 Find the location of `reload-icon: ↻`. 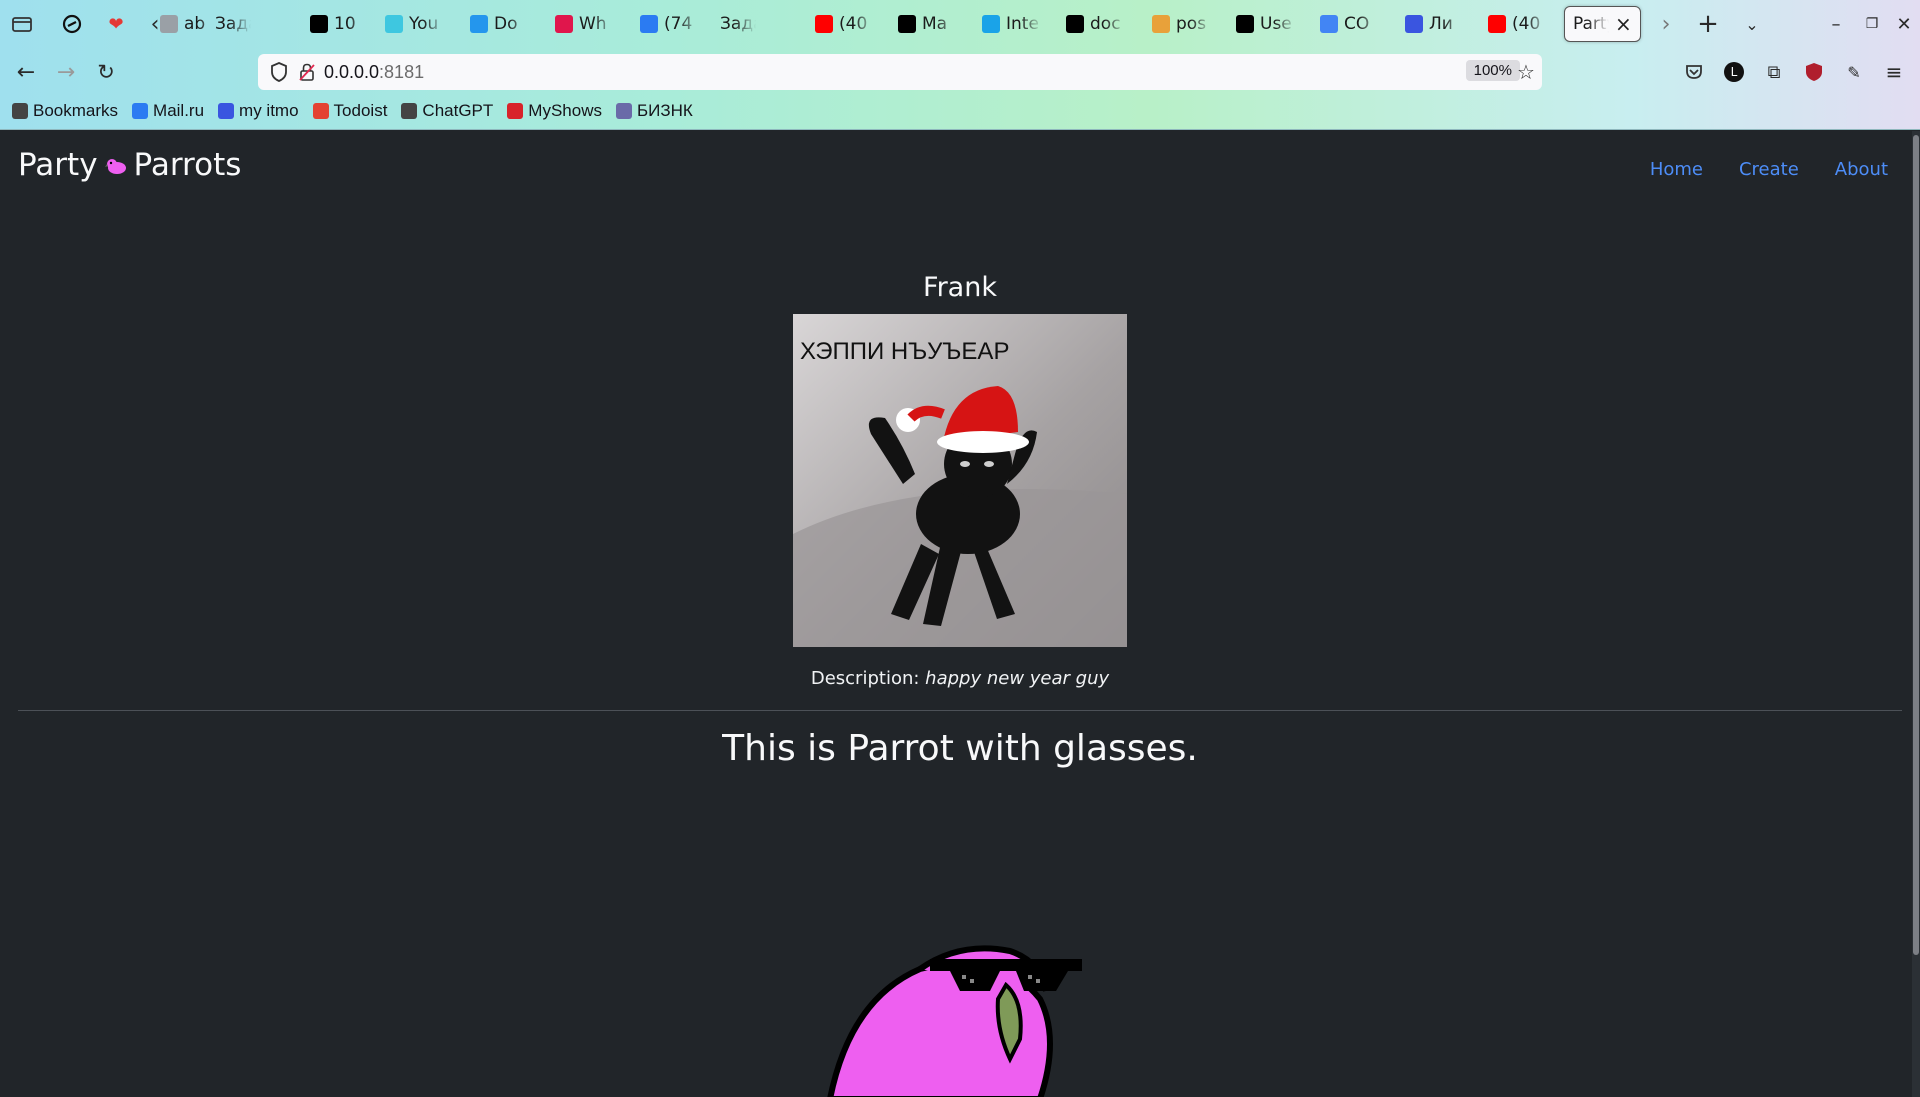

reload-icon: ↻ is located at coordinates (106, 72).